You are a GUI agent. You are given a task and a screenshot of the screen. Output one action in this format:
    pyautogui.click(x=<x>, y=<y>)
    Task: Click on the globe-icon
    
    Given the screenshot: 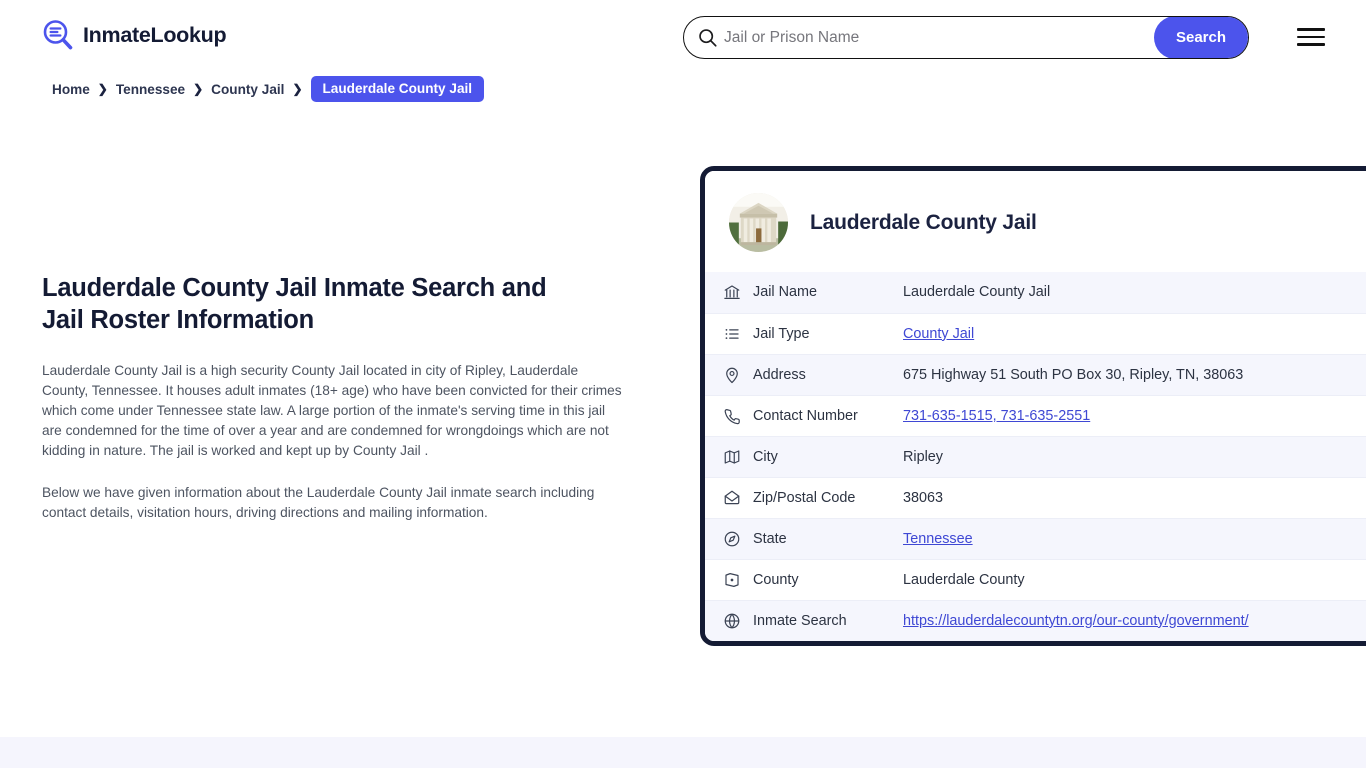 What is the action you would take?
    pyautogui.click(x=729, y=620)
    